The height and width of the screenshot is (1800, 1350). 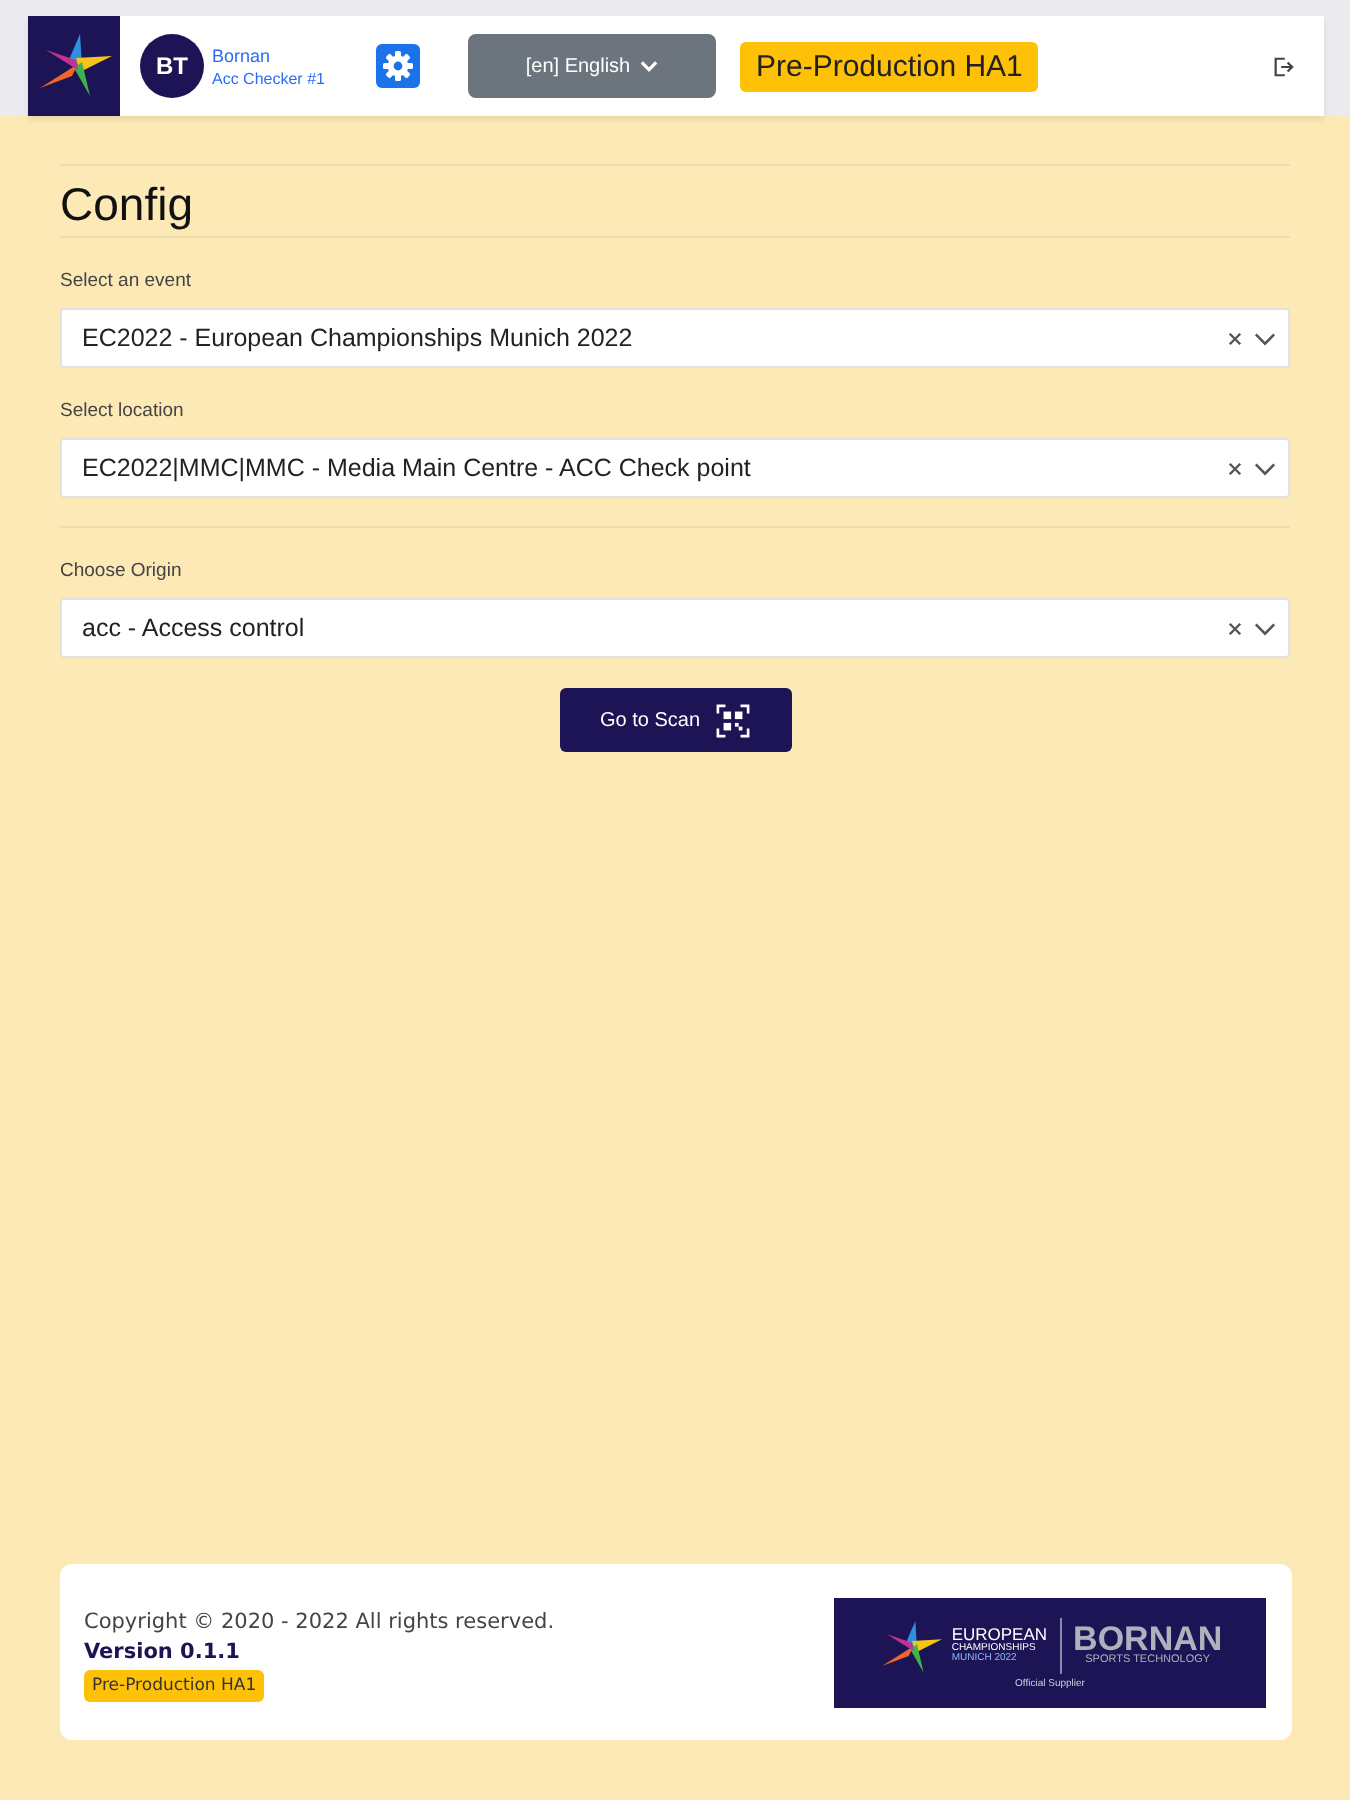 I want to click on logout-icon, so click(x=1283, y=66).